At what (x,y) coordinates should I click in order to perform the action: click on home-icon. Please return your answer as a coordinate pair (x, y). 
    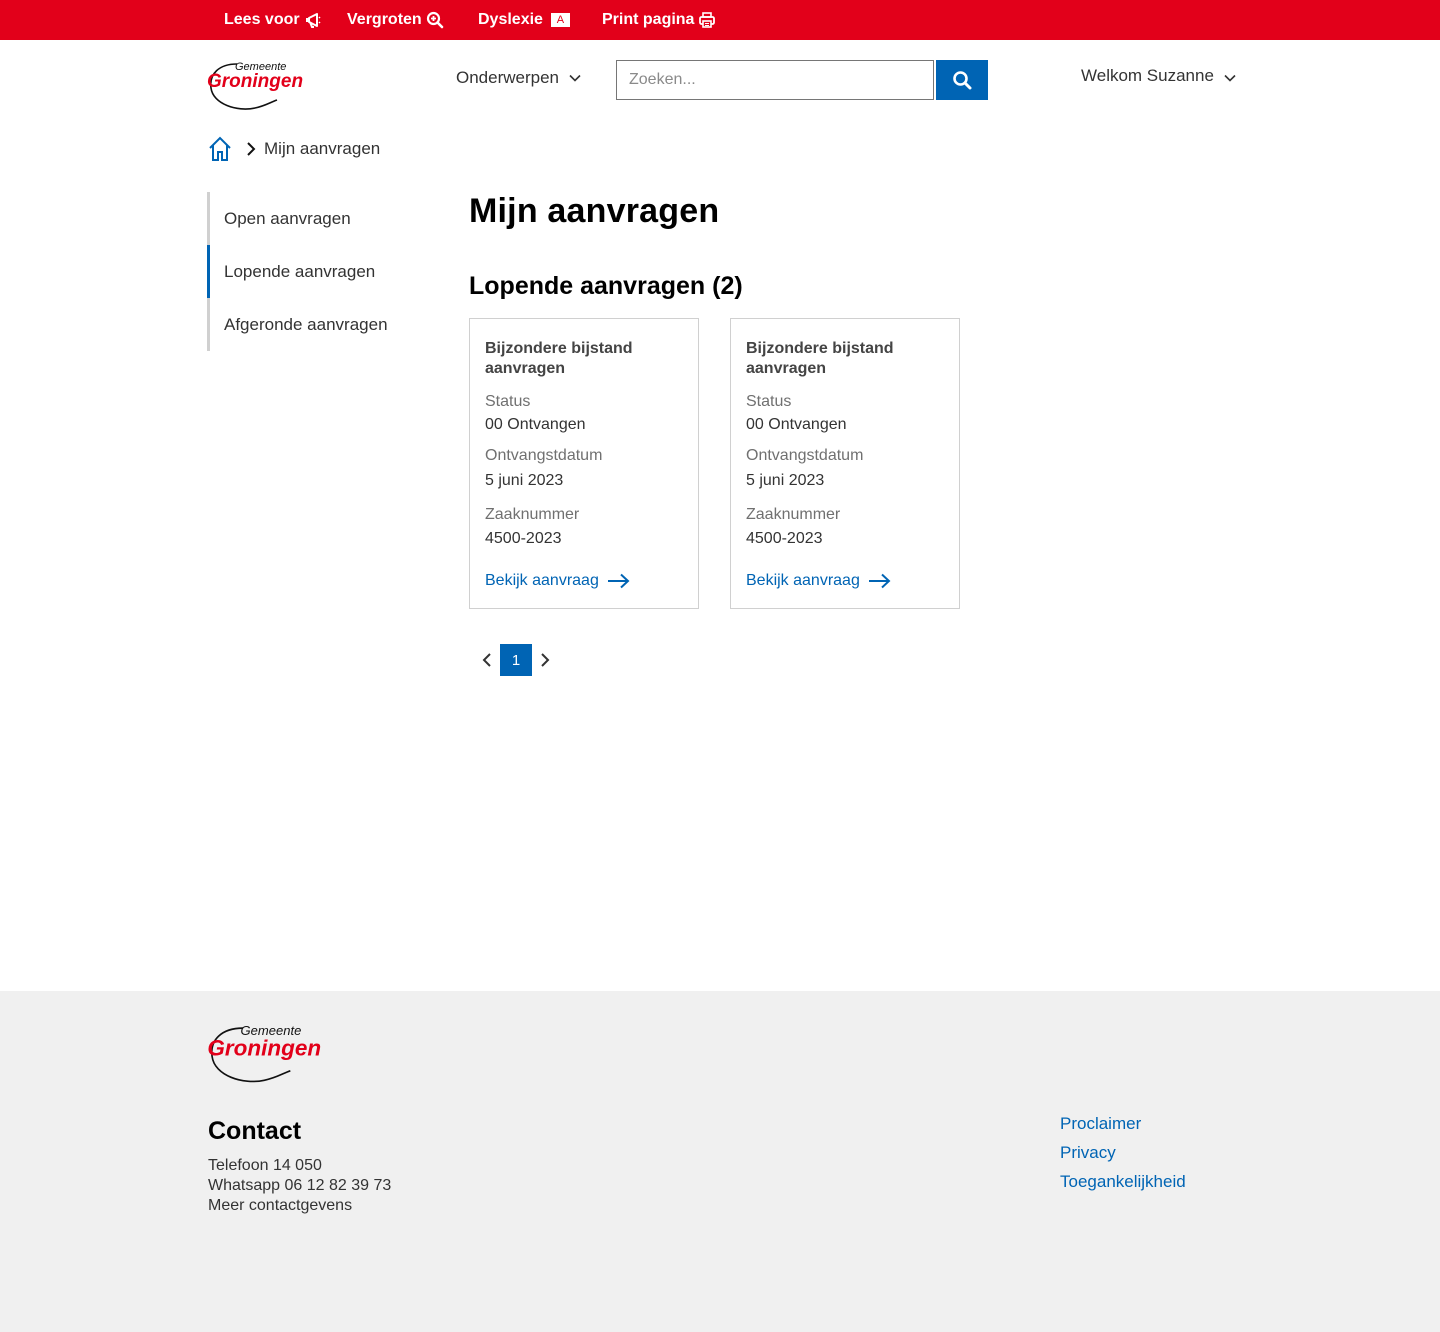
    Looking at the image, I should click on (220, 149).